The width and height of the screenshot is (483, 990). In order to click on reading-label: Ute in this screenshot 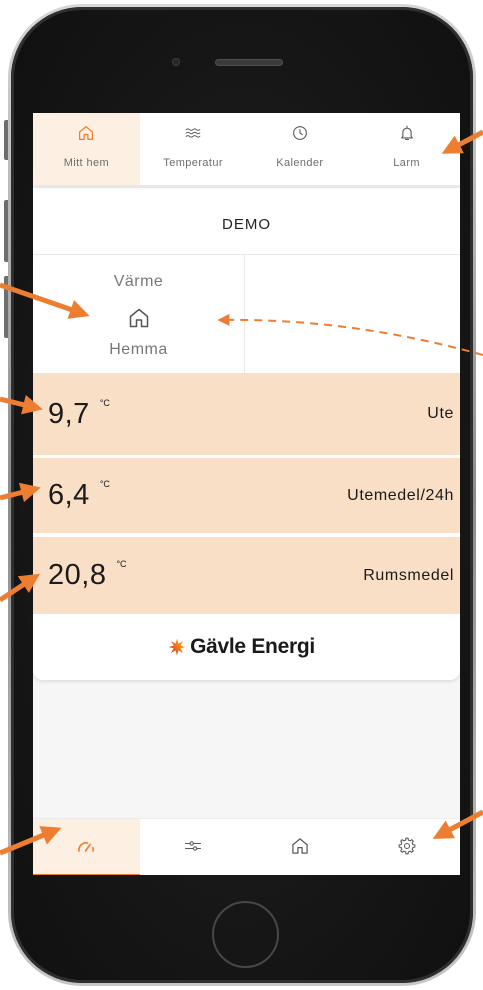, I will do `click(440, 413)`.